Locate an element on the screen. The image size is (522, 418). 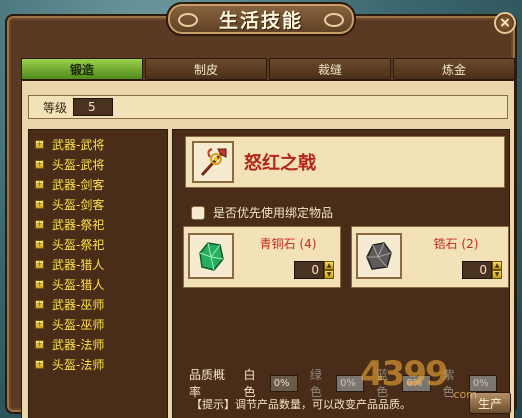
skill-tabs: 锻造 制皮 裁缝 炼金 is located at coordinates (268, 69).